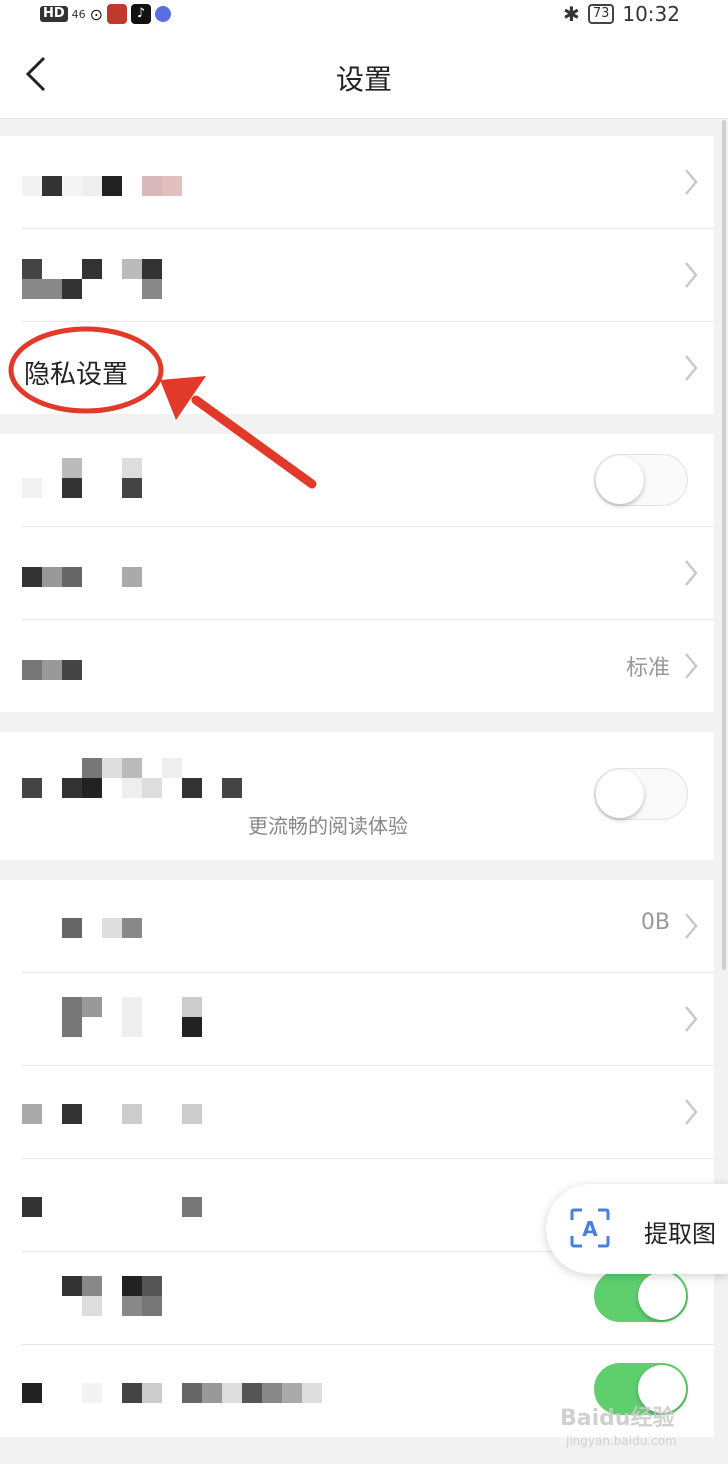 This screenshot has width=728, height=1464. What do you see at coordinates (368, 182) in the screenshot?
I see `settings-row-account` at bounding box center [368, 182].